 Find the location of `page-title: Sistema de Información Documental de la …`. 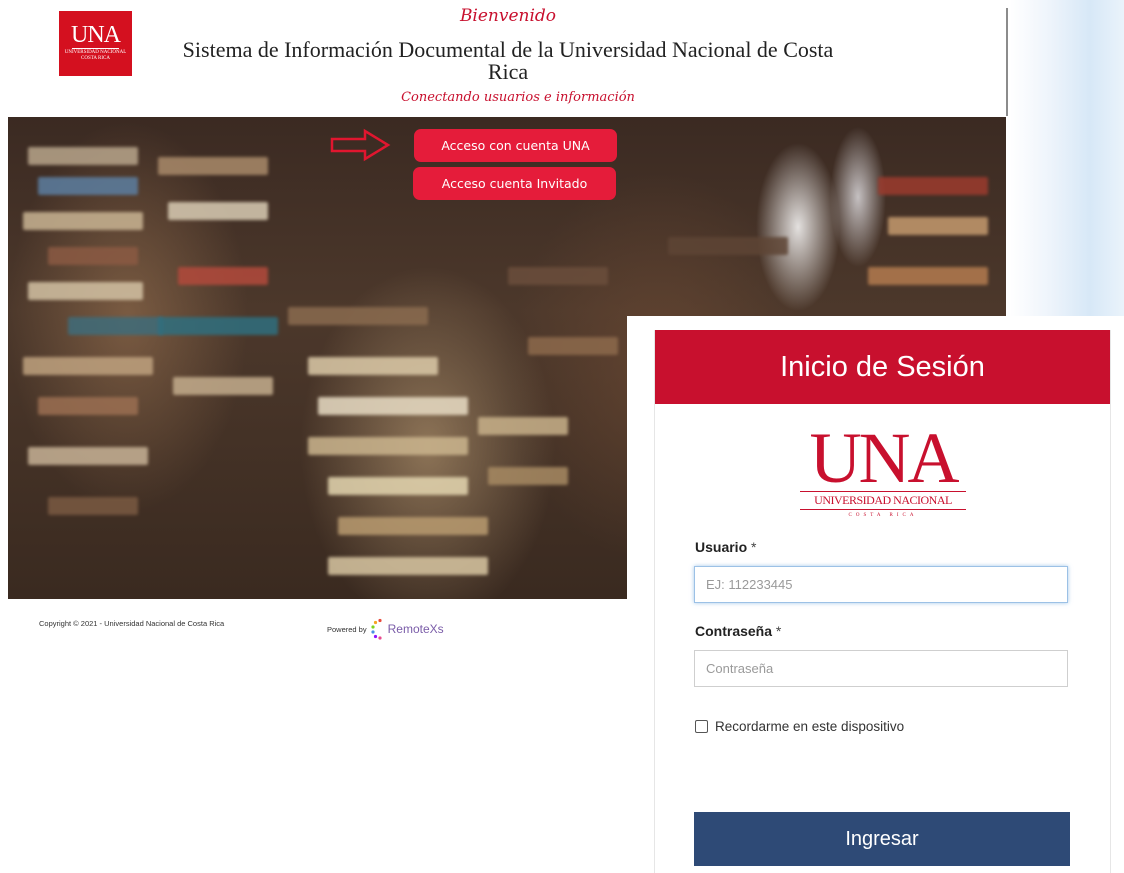

page-title: Sistema de Información Documental de la … is located at coordinates (508, 60).